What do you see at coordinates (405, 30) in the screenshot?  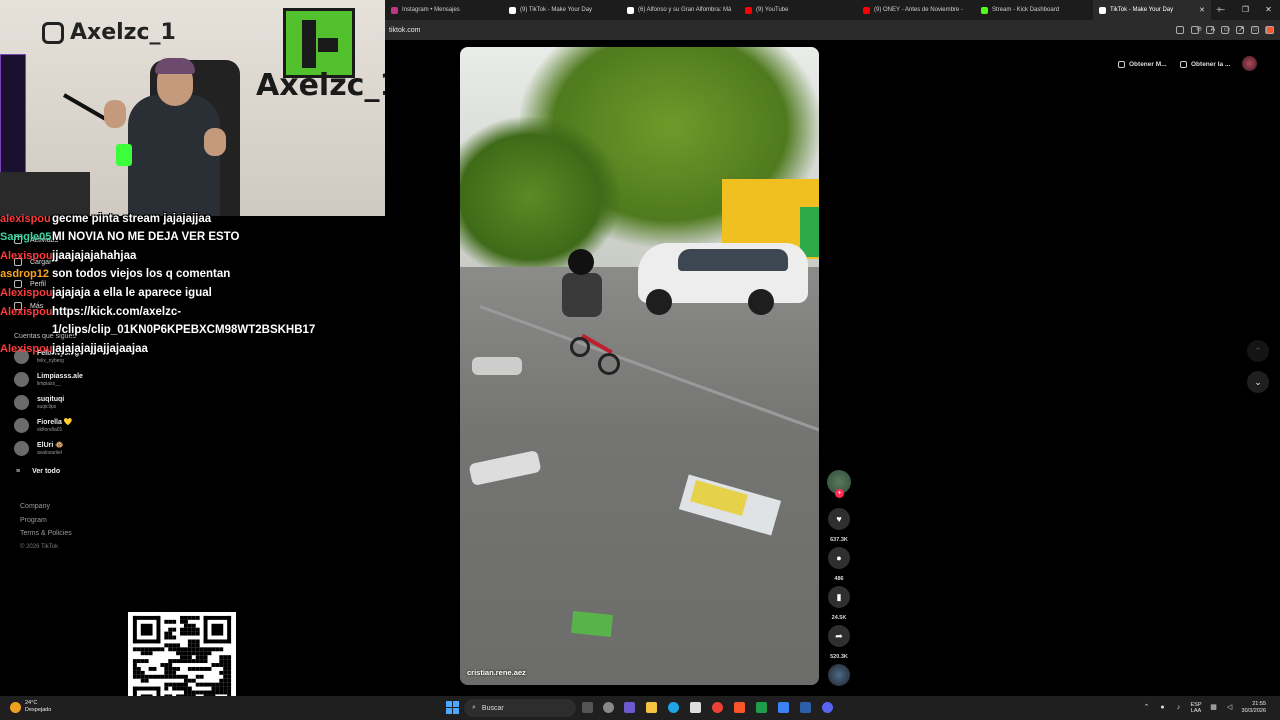 I see `url-field: tiktok.com` at bounding box center [405, 30].